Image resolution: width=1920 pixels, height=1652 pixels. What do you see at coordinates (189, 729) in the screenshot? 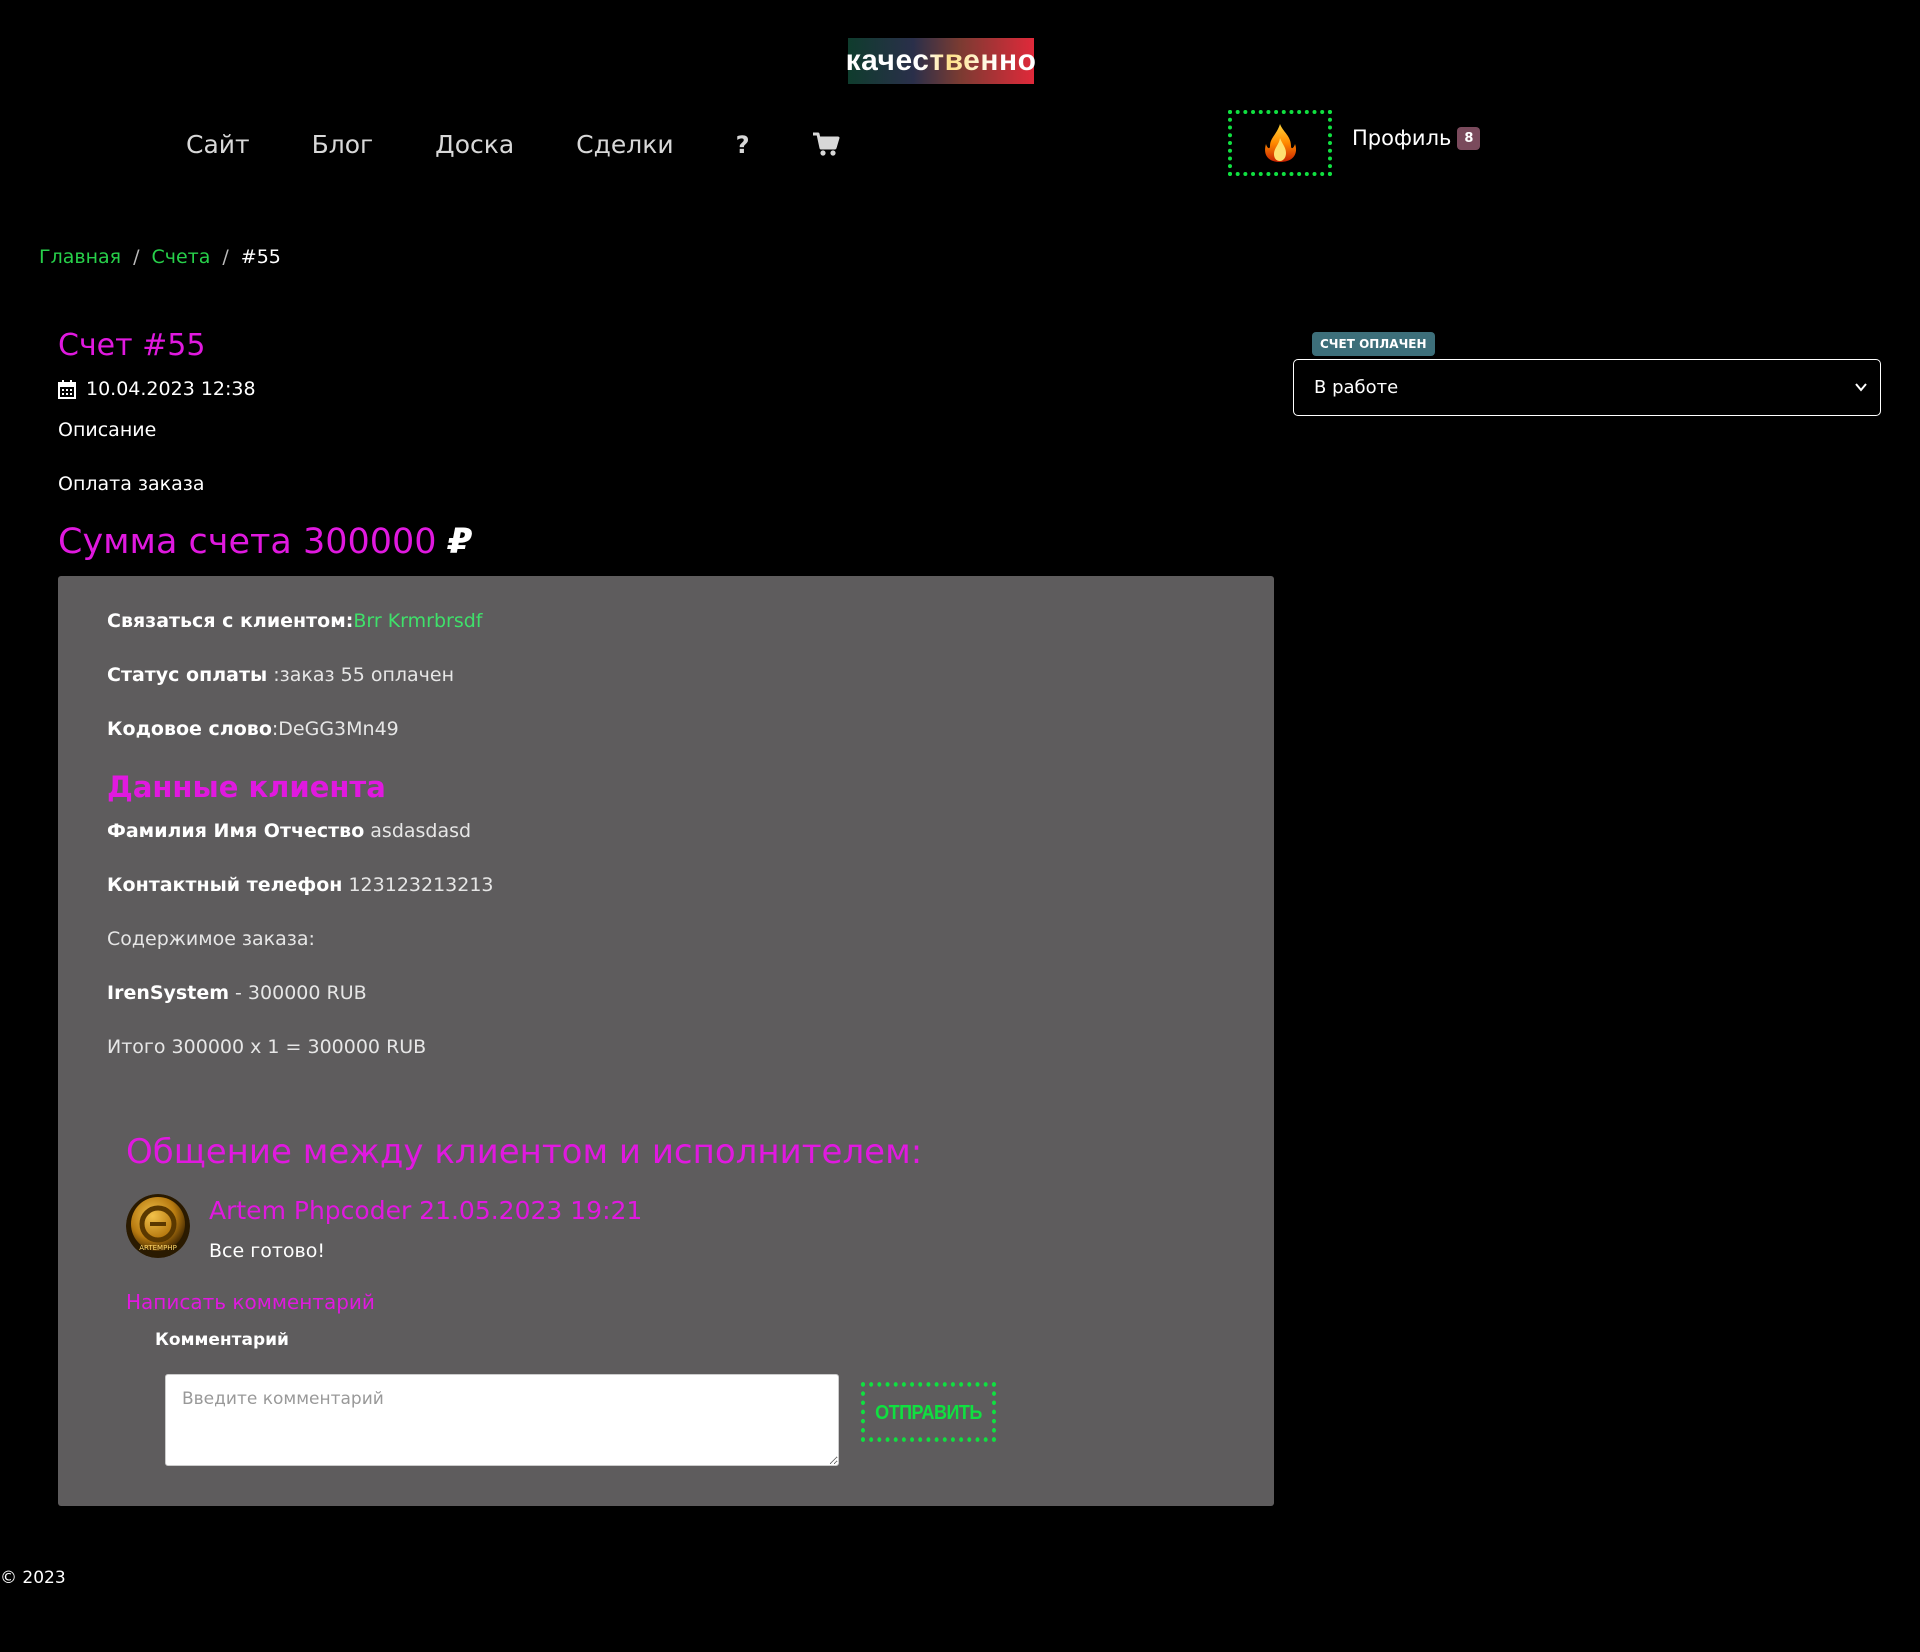
I see `code-word-label: Кодовое слово` at bounding box center [189, 729].